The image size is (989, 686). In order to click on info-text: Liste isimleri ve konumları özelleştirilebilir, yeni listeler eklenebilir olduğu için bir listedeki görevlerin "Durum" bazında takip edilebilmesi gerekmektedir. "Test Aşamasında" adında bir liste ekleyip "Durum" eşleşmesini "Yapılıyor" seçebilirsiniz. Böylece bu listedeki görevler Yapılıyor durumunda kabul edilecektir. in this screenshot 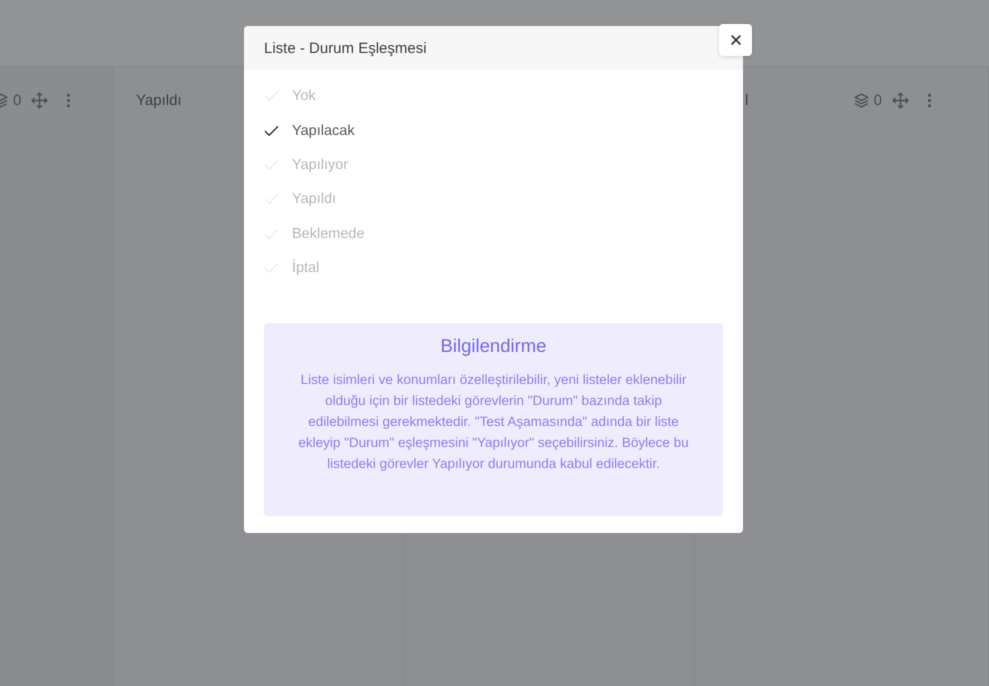, I will do `click(493, 422)`.